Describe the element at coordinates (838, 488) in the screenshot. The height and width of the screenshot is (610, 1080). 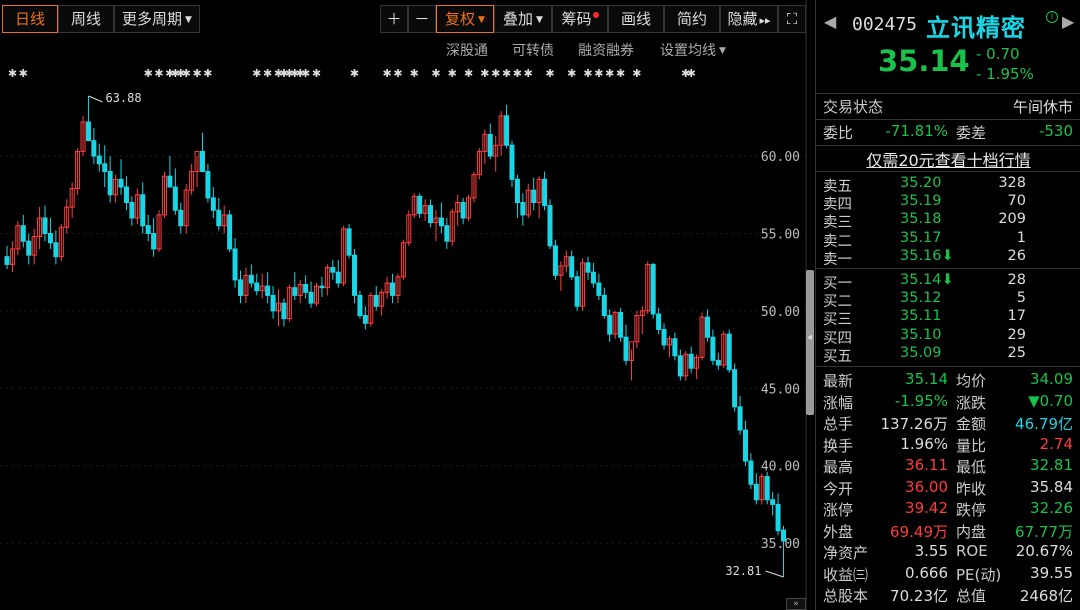
I see `stat-label: 今开` at that location.